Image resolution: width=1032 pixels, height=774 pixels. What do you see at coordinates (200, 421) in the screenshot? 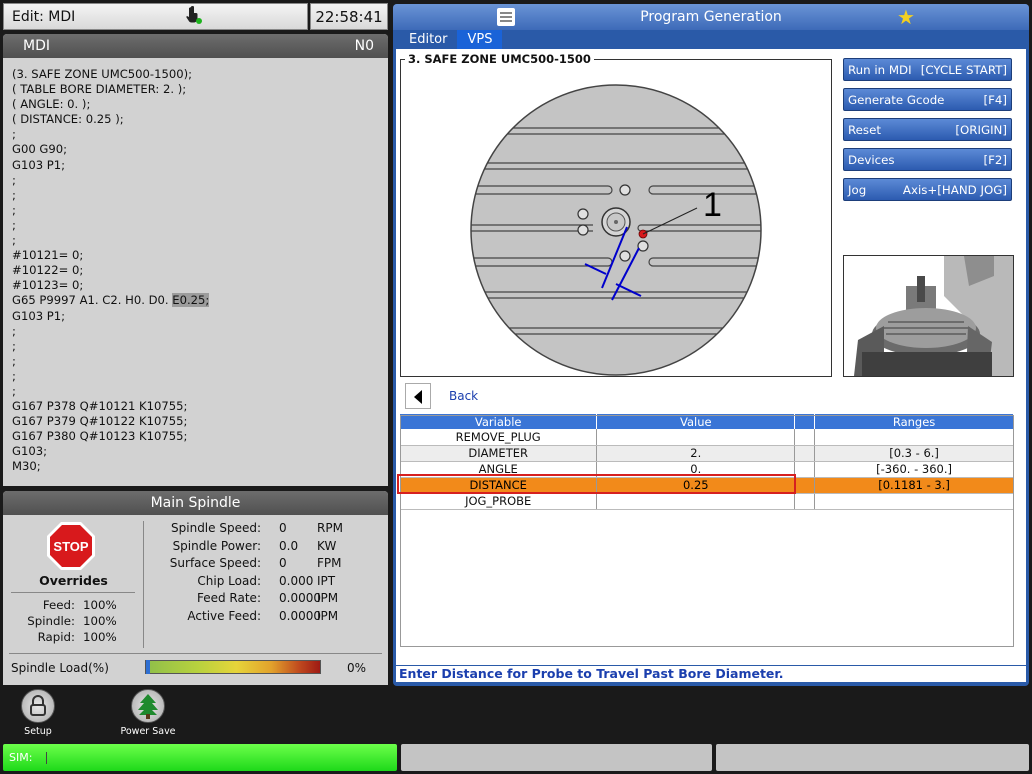
I see `code-line: G167 P379 Q#10122 K10755;` at bounding box center [200, 421].